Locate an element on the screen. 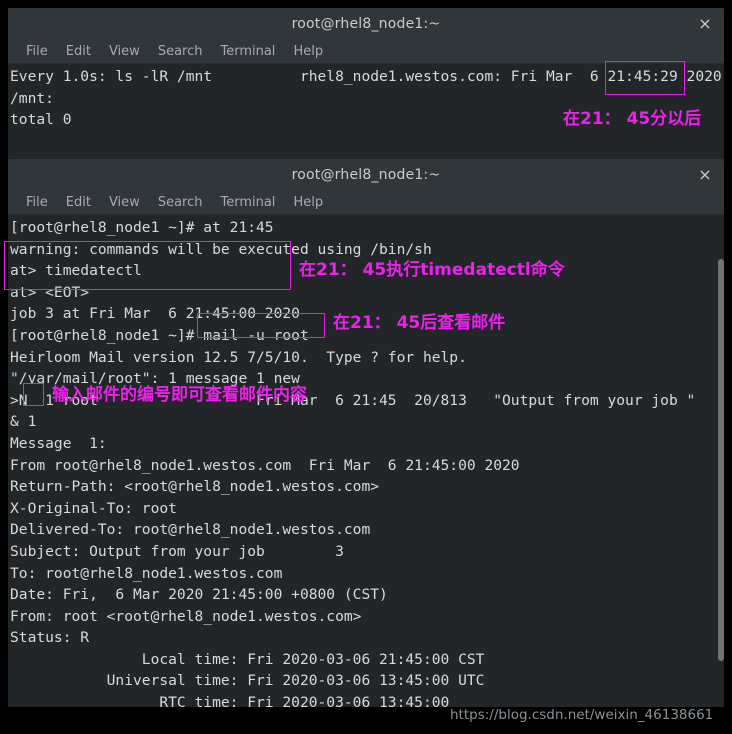 Image resolution: width=732 pixels, height=734 pixels. terminal-line: Subject: Output from your job 3 is located at coordinates (177, 551).